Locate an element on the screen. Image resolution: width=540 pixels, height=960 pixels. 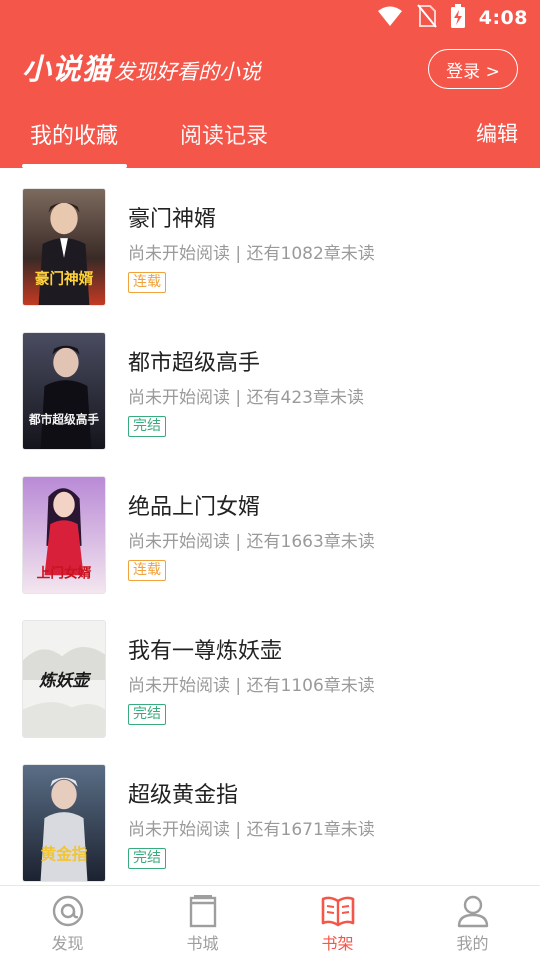
nav-label: 发现 is located at coordinates (67, 943).